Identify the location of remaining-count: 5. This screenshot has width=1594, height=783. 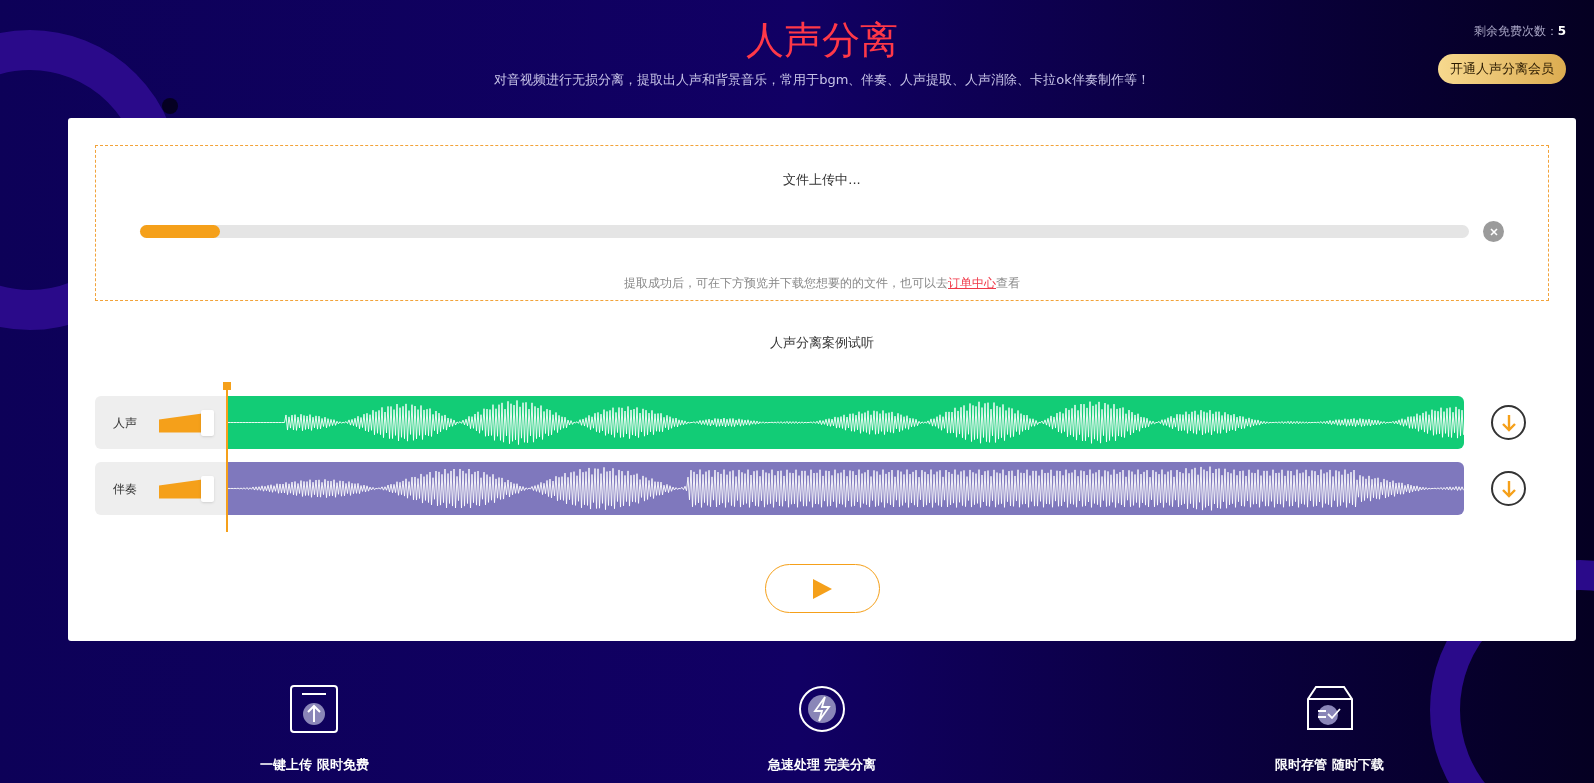
(1561, 31).